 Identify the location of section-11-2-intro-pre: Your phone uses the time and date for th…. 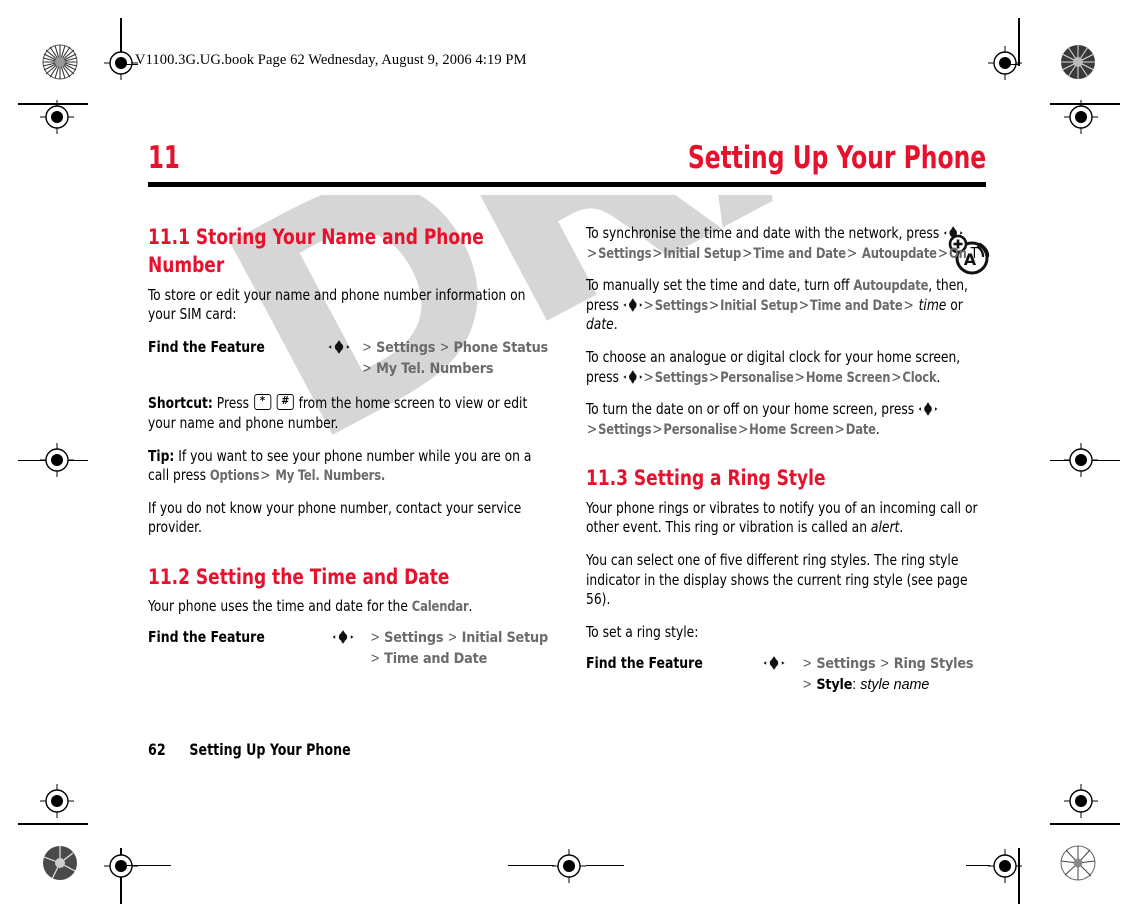
(278, 606).